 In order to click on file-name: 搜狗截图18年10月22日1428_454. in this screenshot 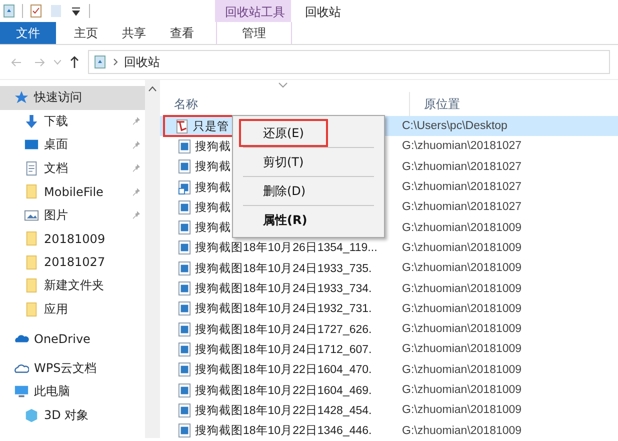, I will do `click(283, 410)`.